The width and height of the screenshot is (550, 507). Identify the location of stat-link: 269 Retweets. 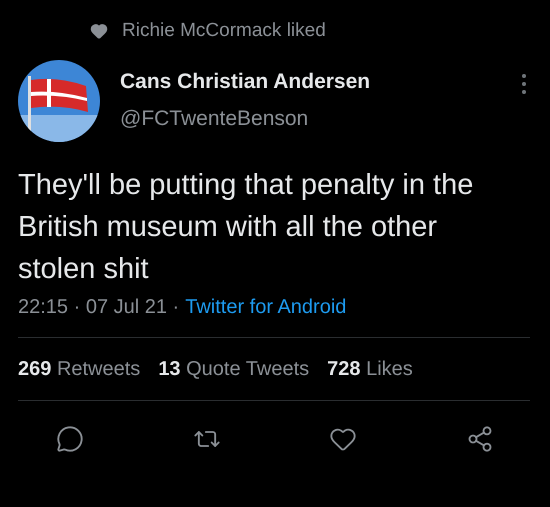
(79, 369).